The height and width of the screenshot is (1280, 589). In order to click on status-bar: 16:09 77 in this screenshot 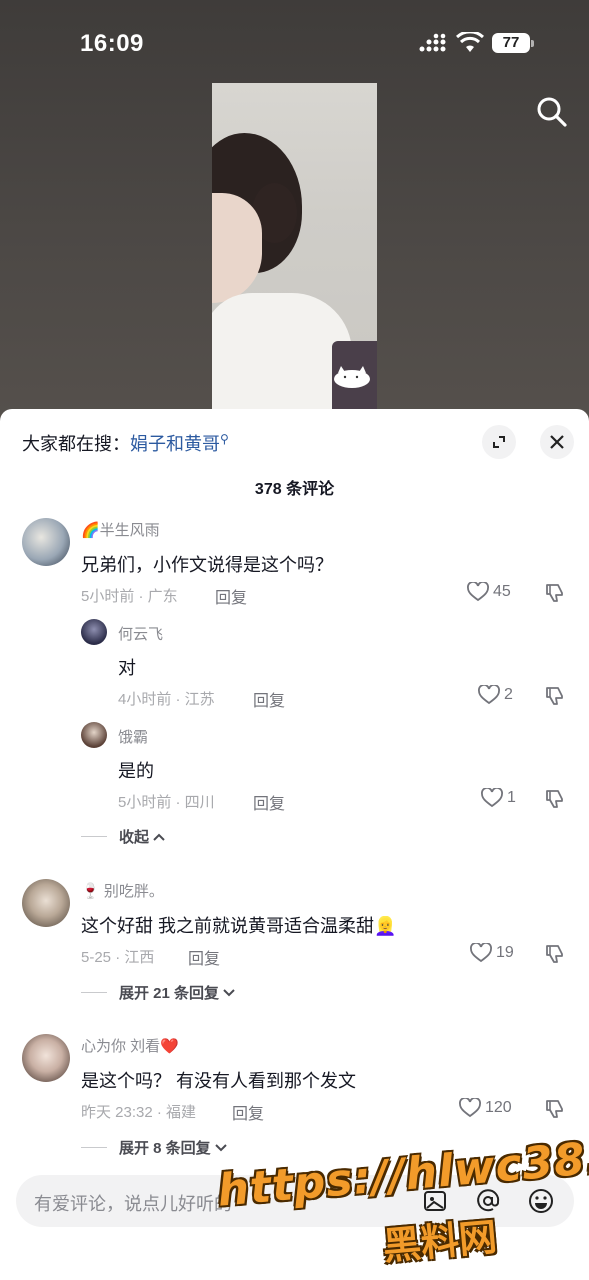, I will do `click(294, 44)`.